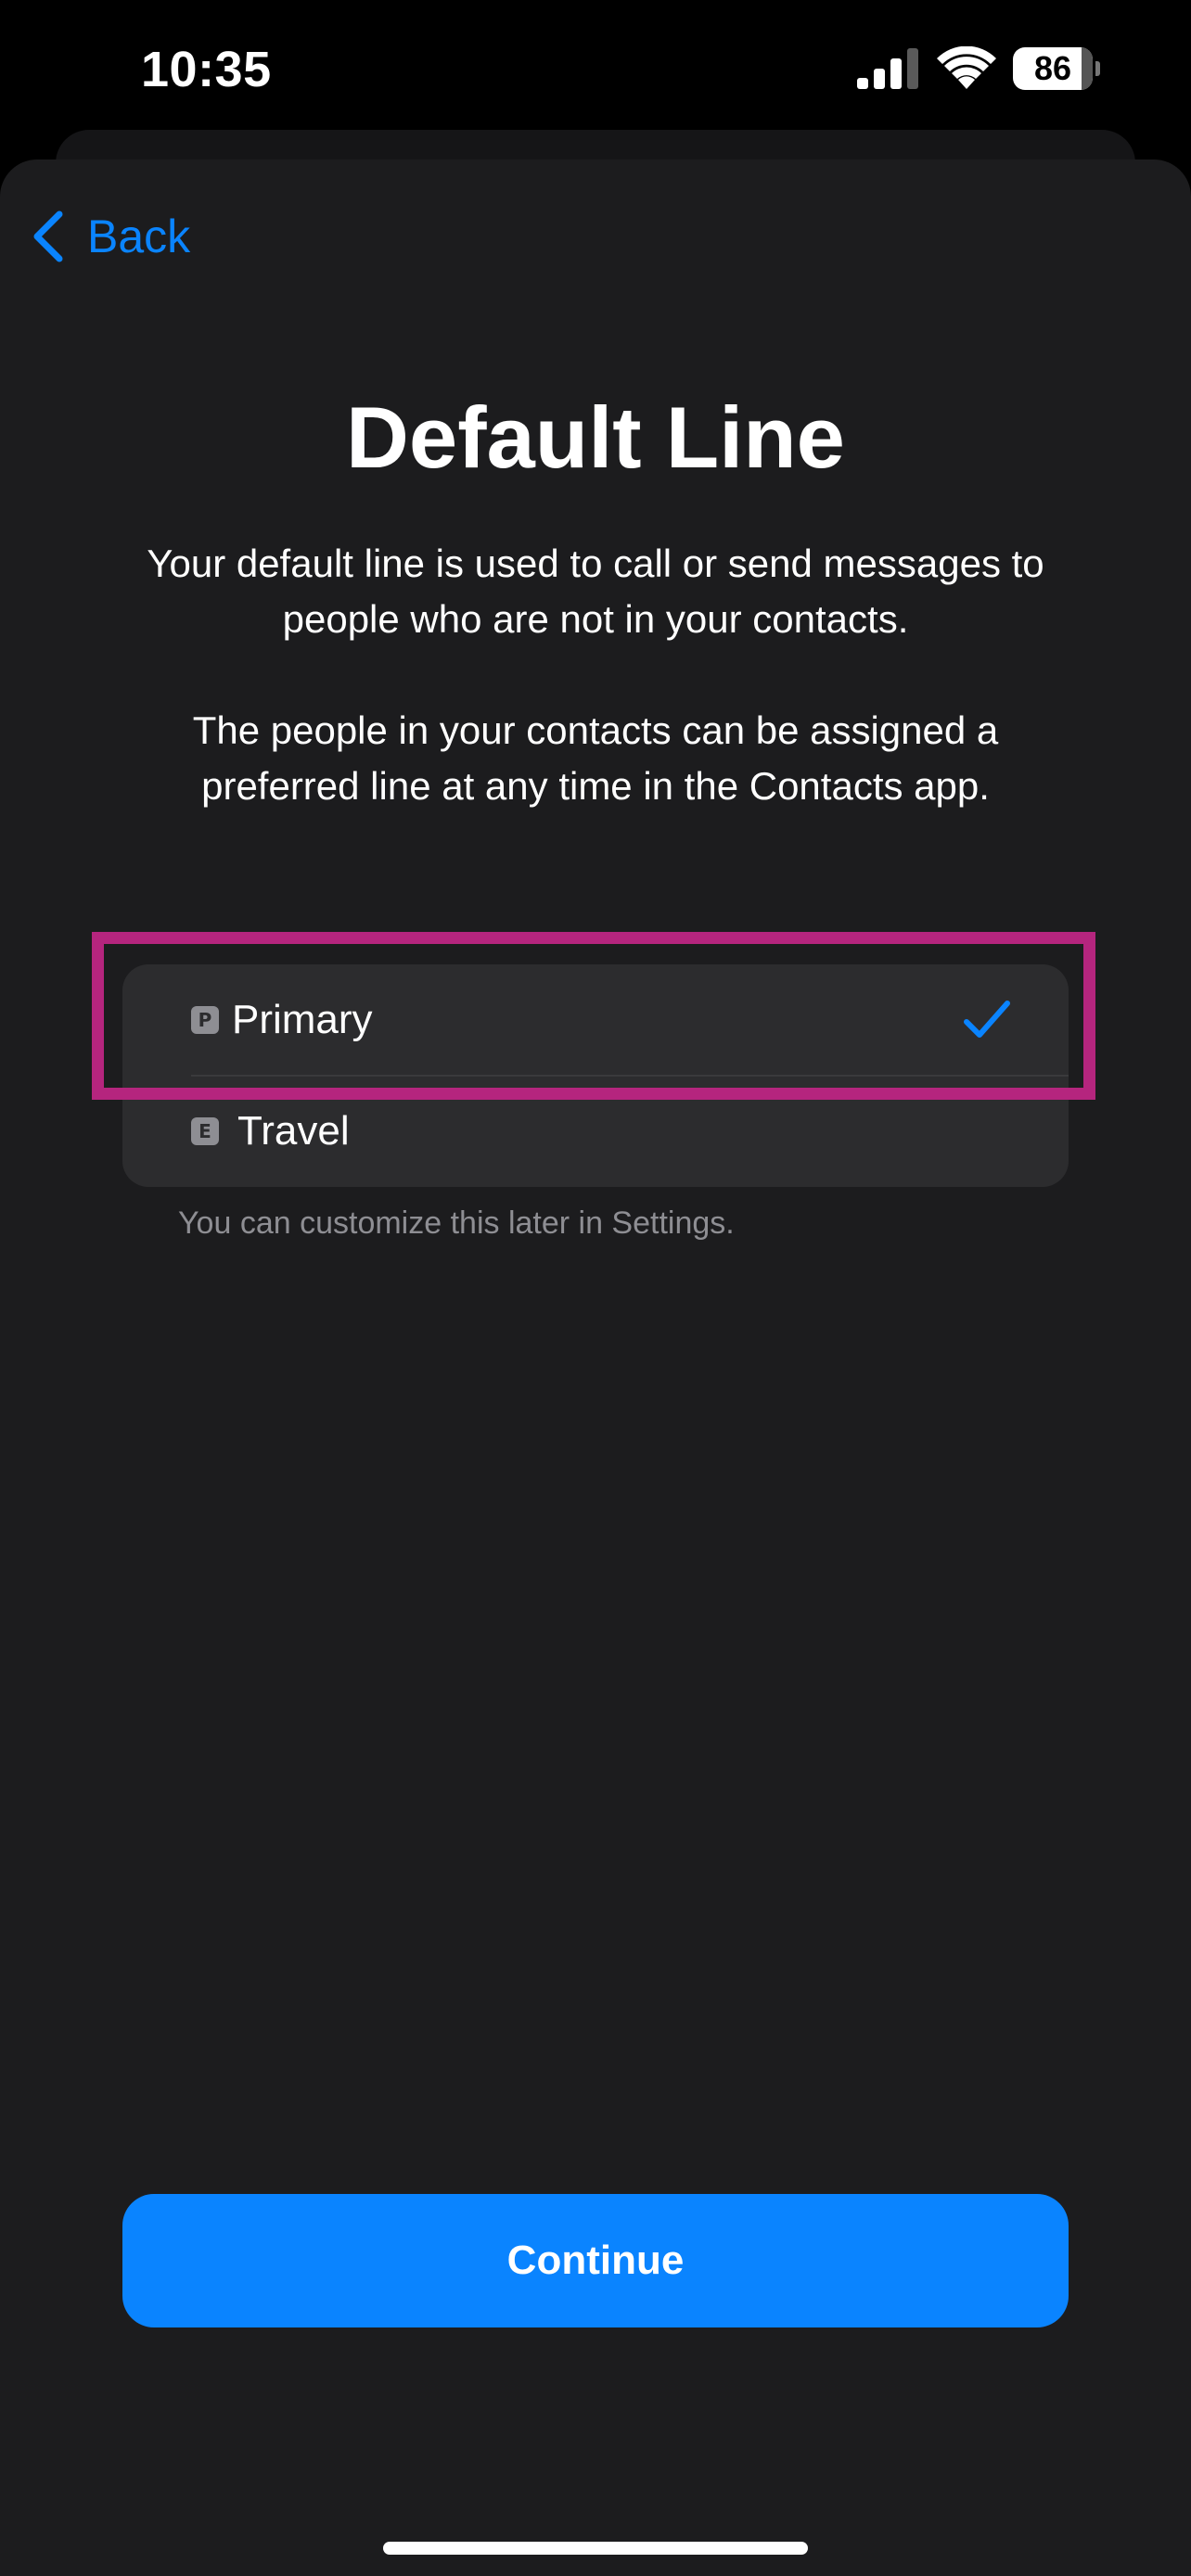 The height and width of the screenshot is (2576, 1191). Describe the element at coordinates (595, 1020) in the screenshot. I see `line-option-primary: P Primary` at that location.